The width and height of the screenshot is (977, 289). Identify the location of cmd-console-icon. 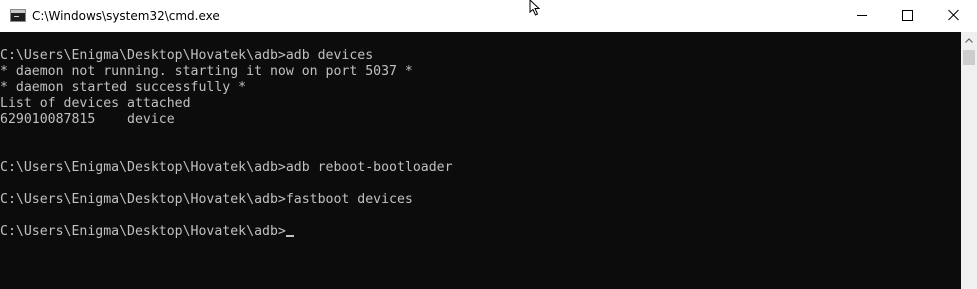
(18, 15).